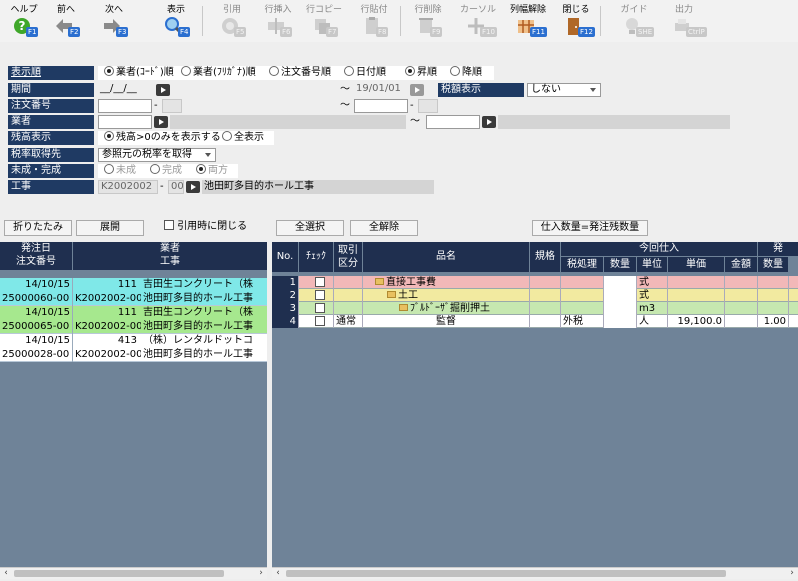 This screenshot has width=798, height=581. I want to click on toolbar-button-cursor: カーソル F10, so click(478, 21).